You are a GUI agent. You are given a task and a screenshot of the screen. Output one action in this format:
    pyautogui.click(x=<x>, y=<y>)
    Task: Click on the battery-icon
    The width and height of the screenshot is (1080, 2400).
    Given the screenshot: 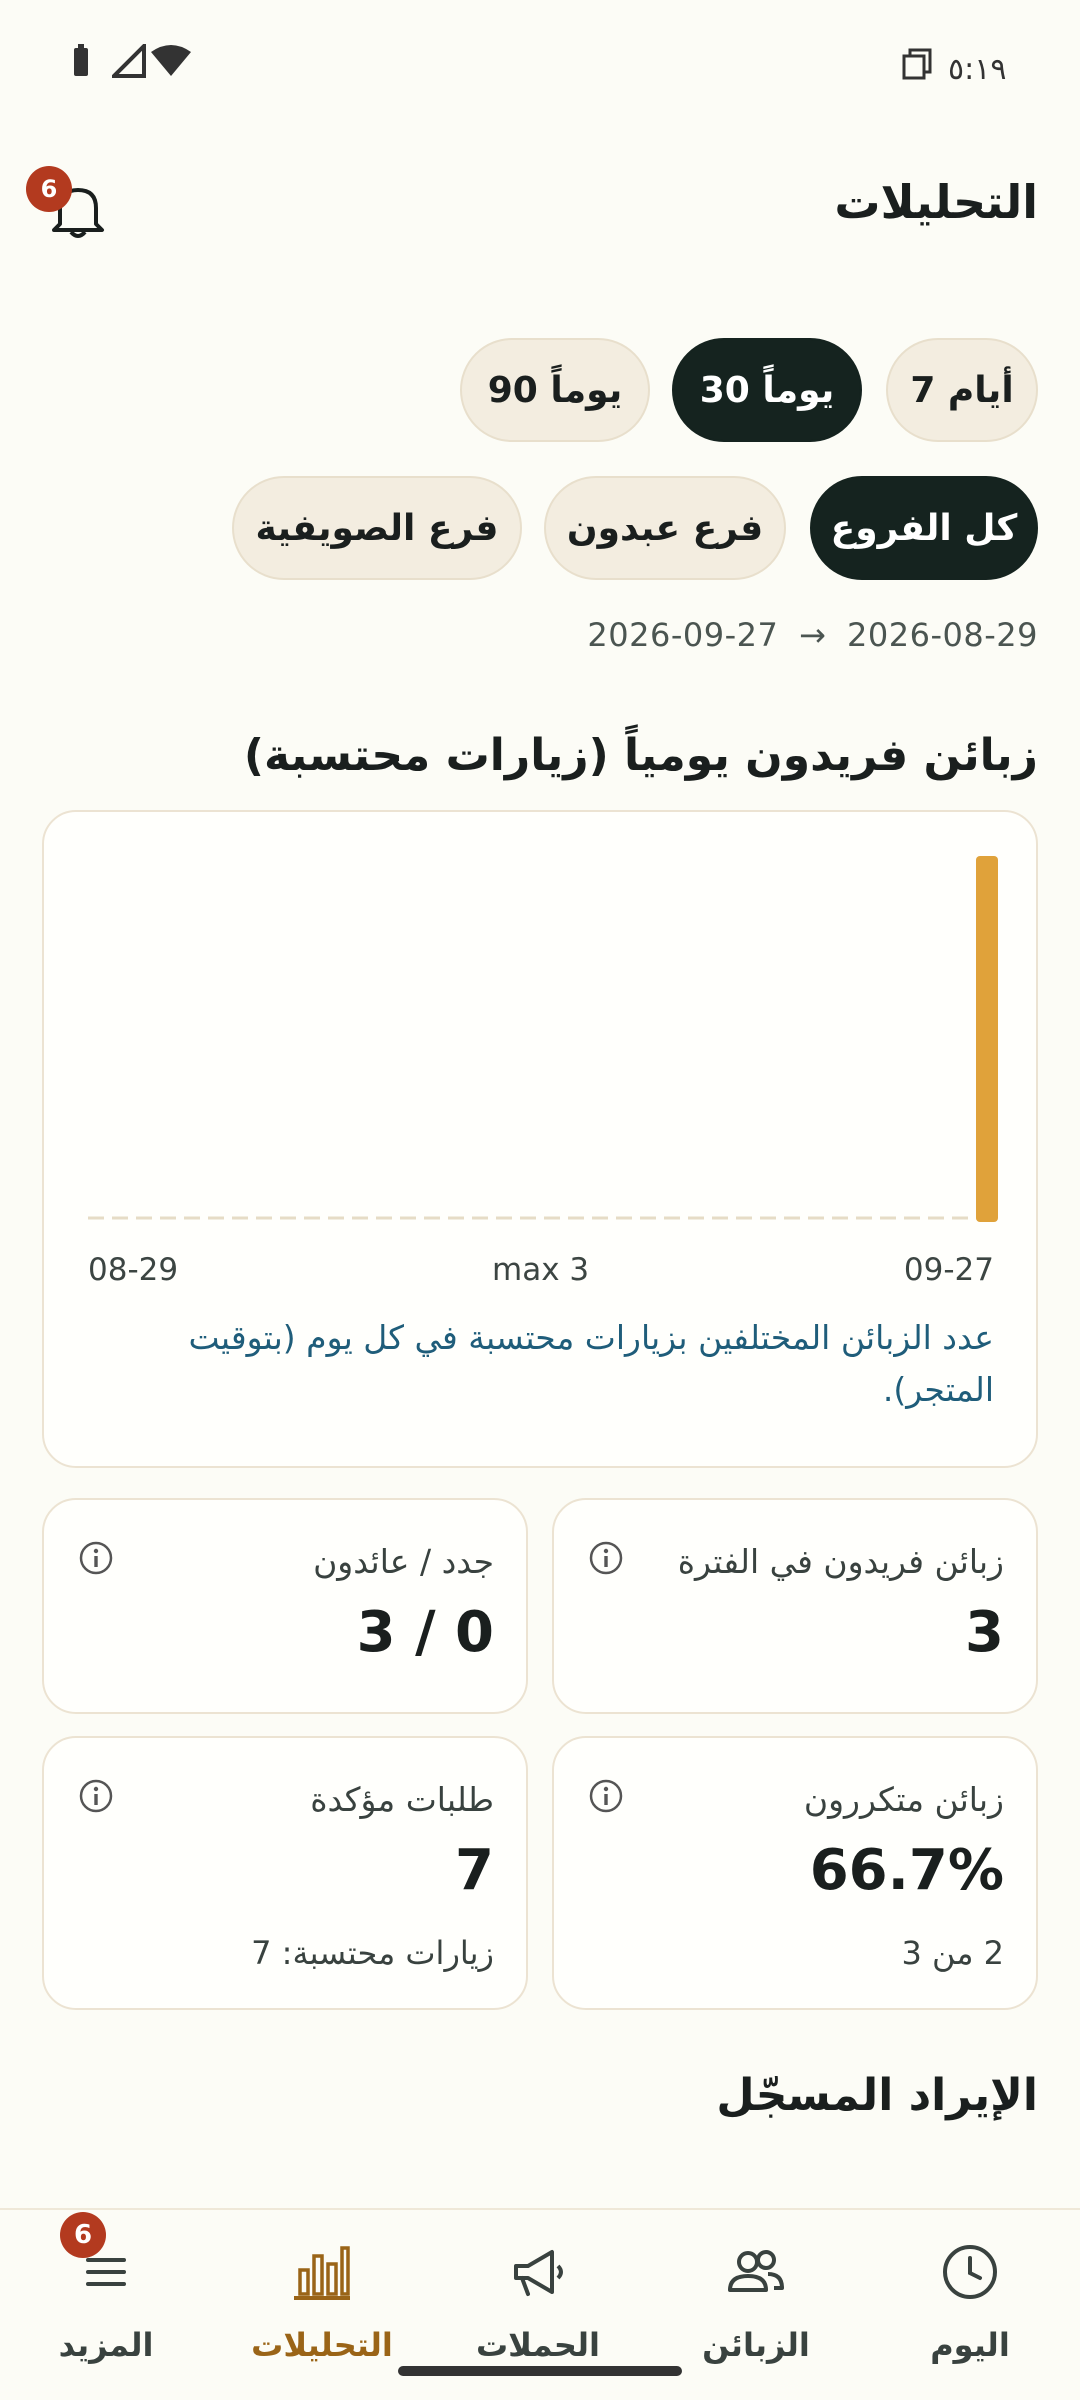 What is the action you would take?
    pyautogui.click(x=81, y=63)
    